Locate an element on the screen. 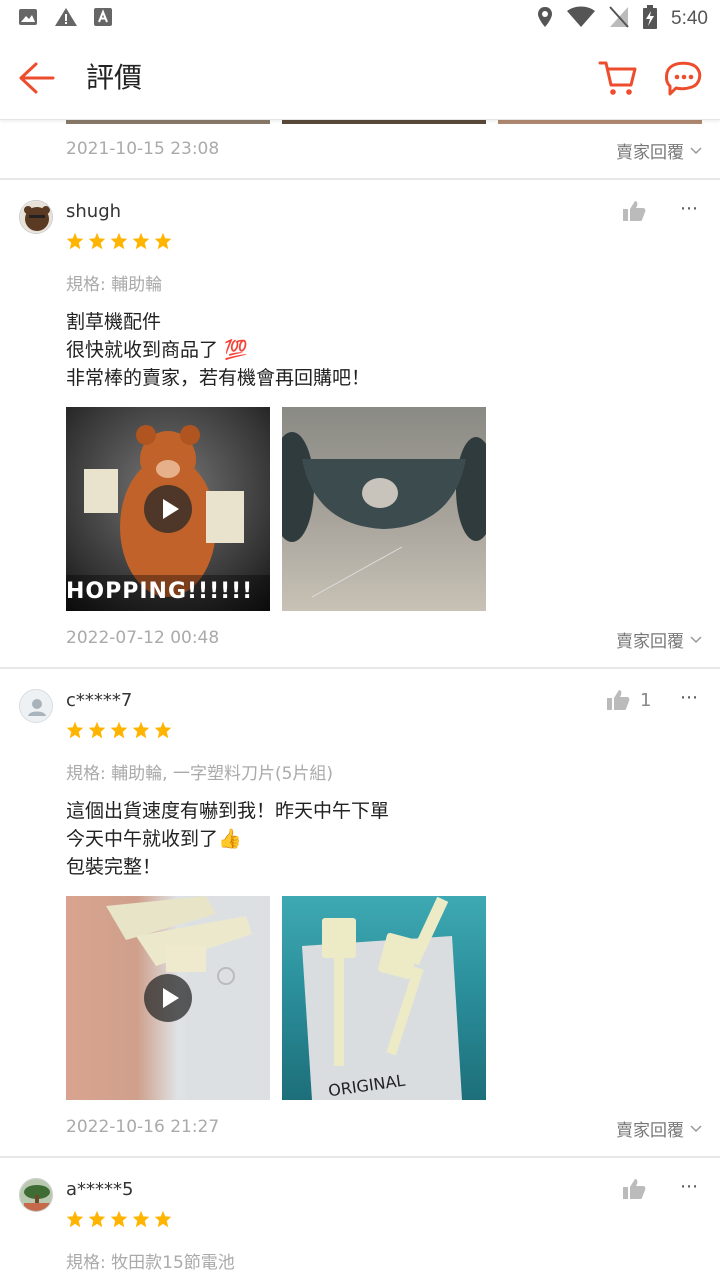  review-variant: 規格: 輔助輪, 一字塑料刀片(5片組) is located at coordinates (200, 774).